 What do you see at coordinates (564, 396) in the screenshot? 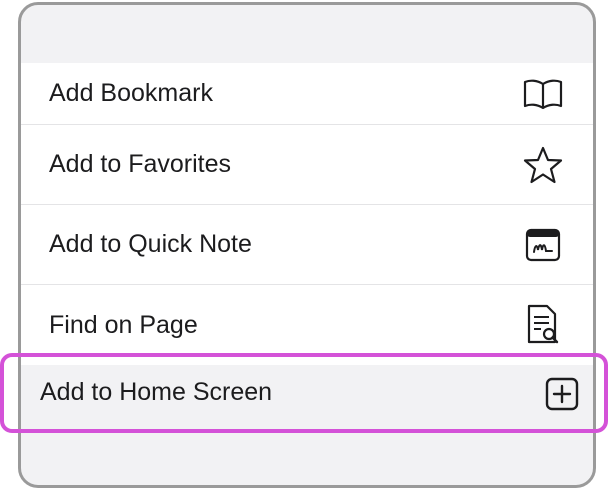
I see `plus-square-icon` at bounding box center [564, 396].